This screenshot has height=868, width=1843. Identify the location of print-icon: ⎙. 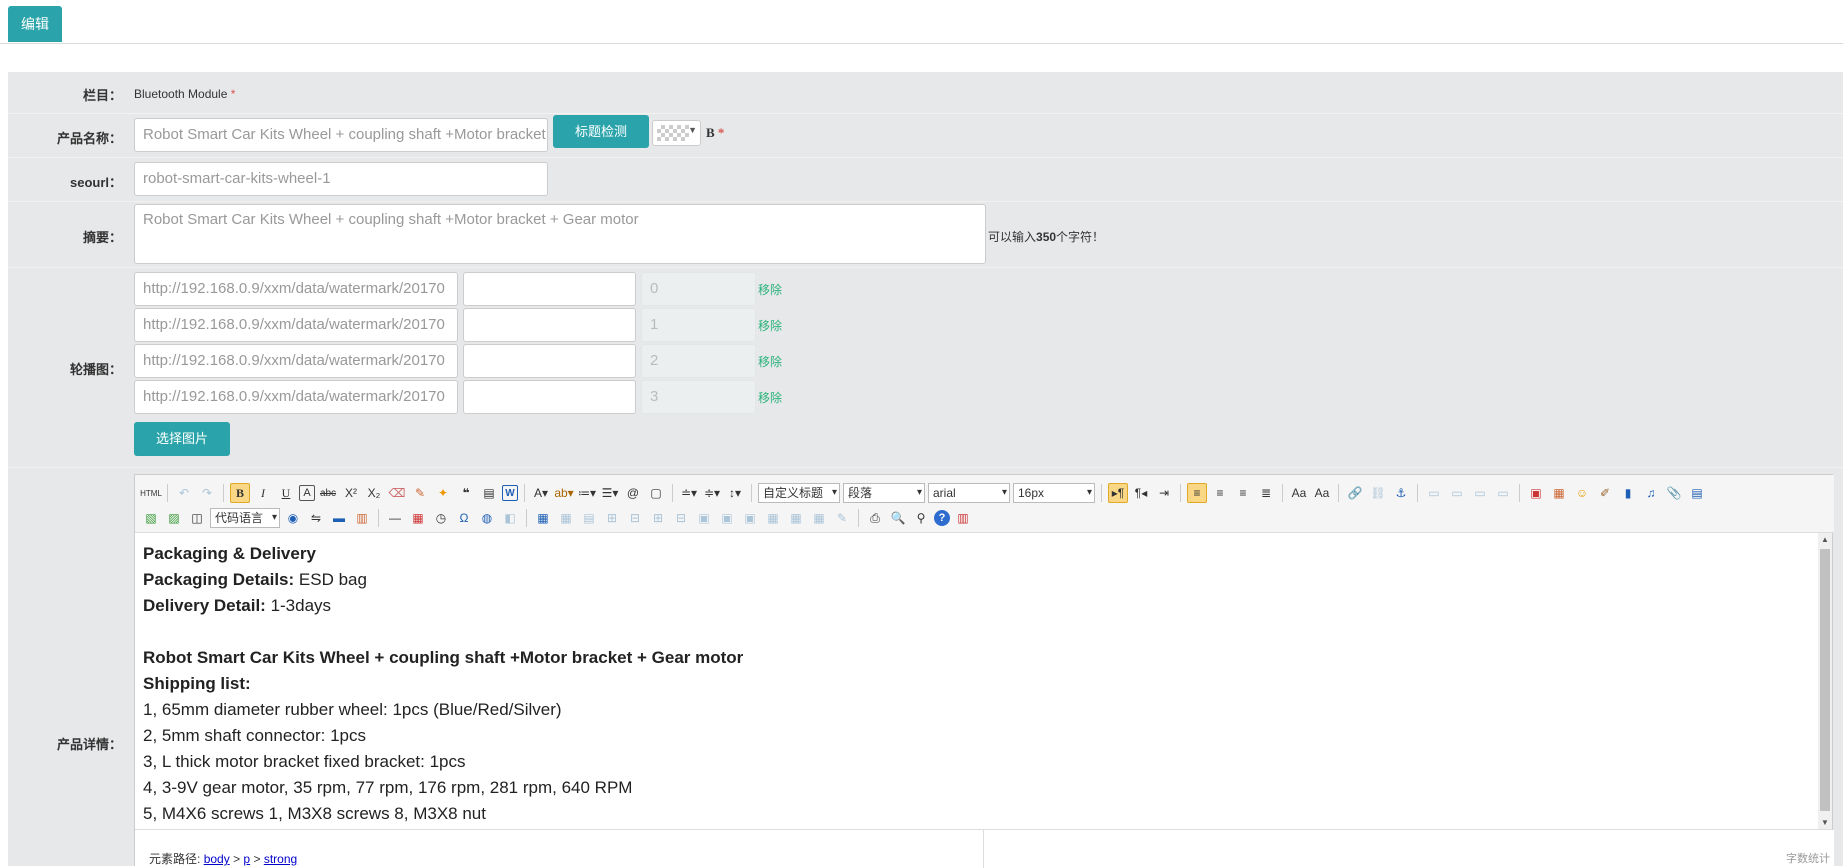
(875, 518).